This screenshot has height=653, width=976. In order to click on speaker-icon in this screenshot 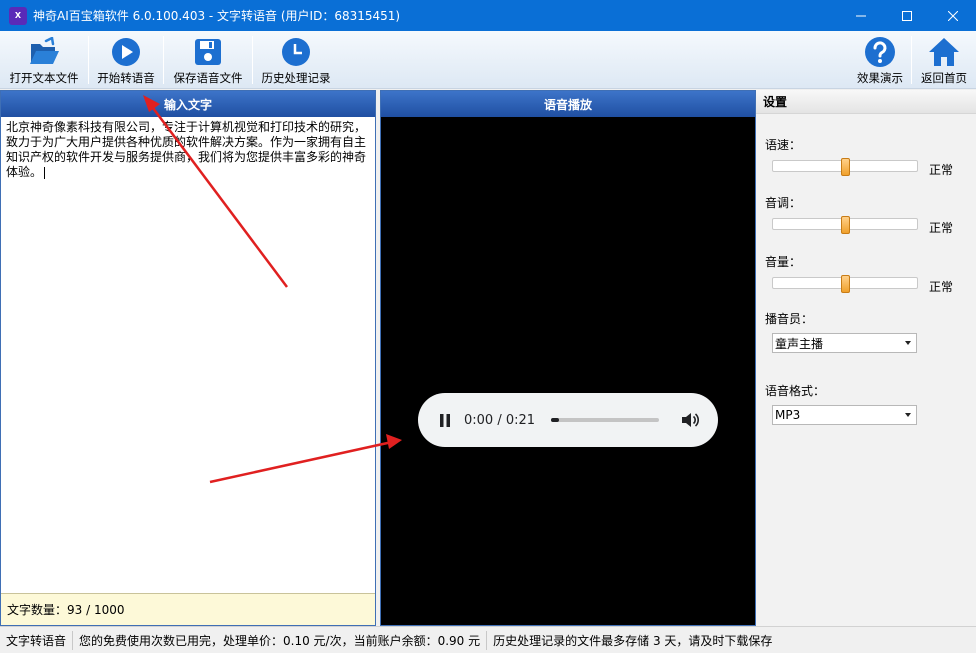, I will do `click(691, 420)`.